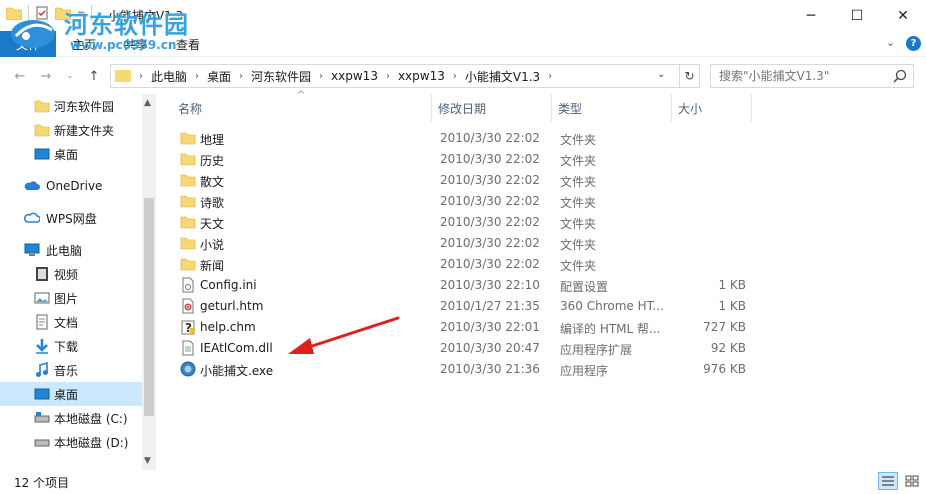 This screenshot has width=926, height=494. Describe the element at coordinates (596, 350) in the screenshot. I see `file-type: 应用程序扩展` at that location.